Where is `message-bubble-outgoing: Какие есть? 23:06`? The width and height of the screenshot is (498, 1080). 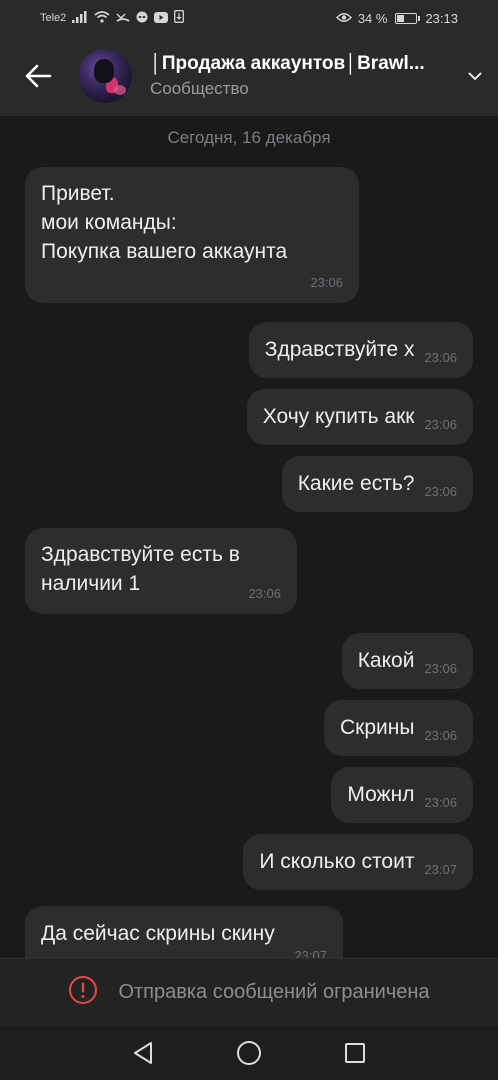 message-bubble-outgoing: Какие есть? 23:06 is located at coordinates (377, 484).